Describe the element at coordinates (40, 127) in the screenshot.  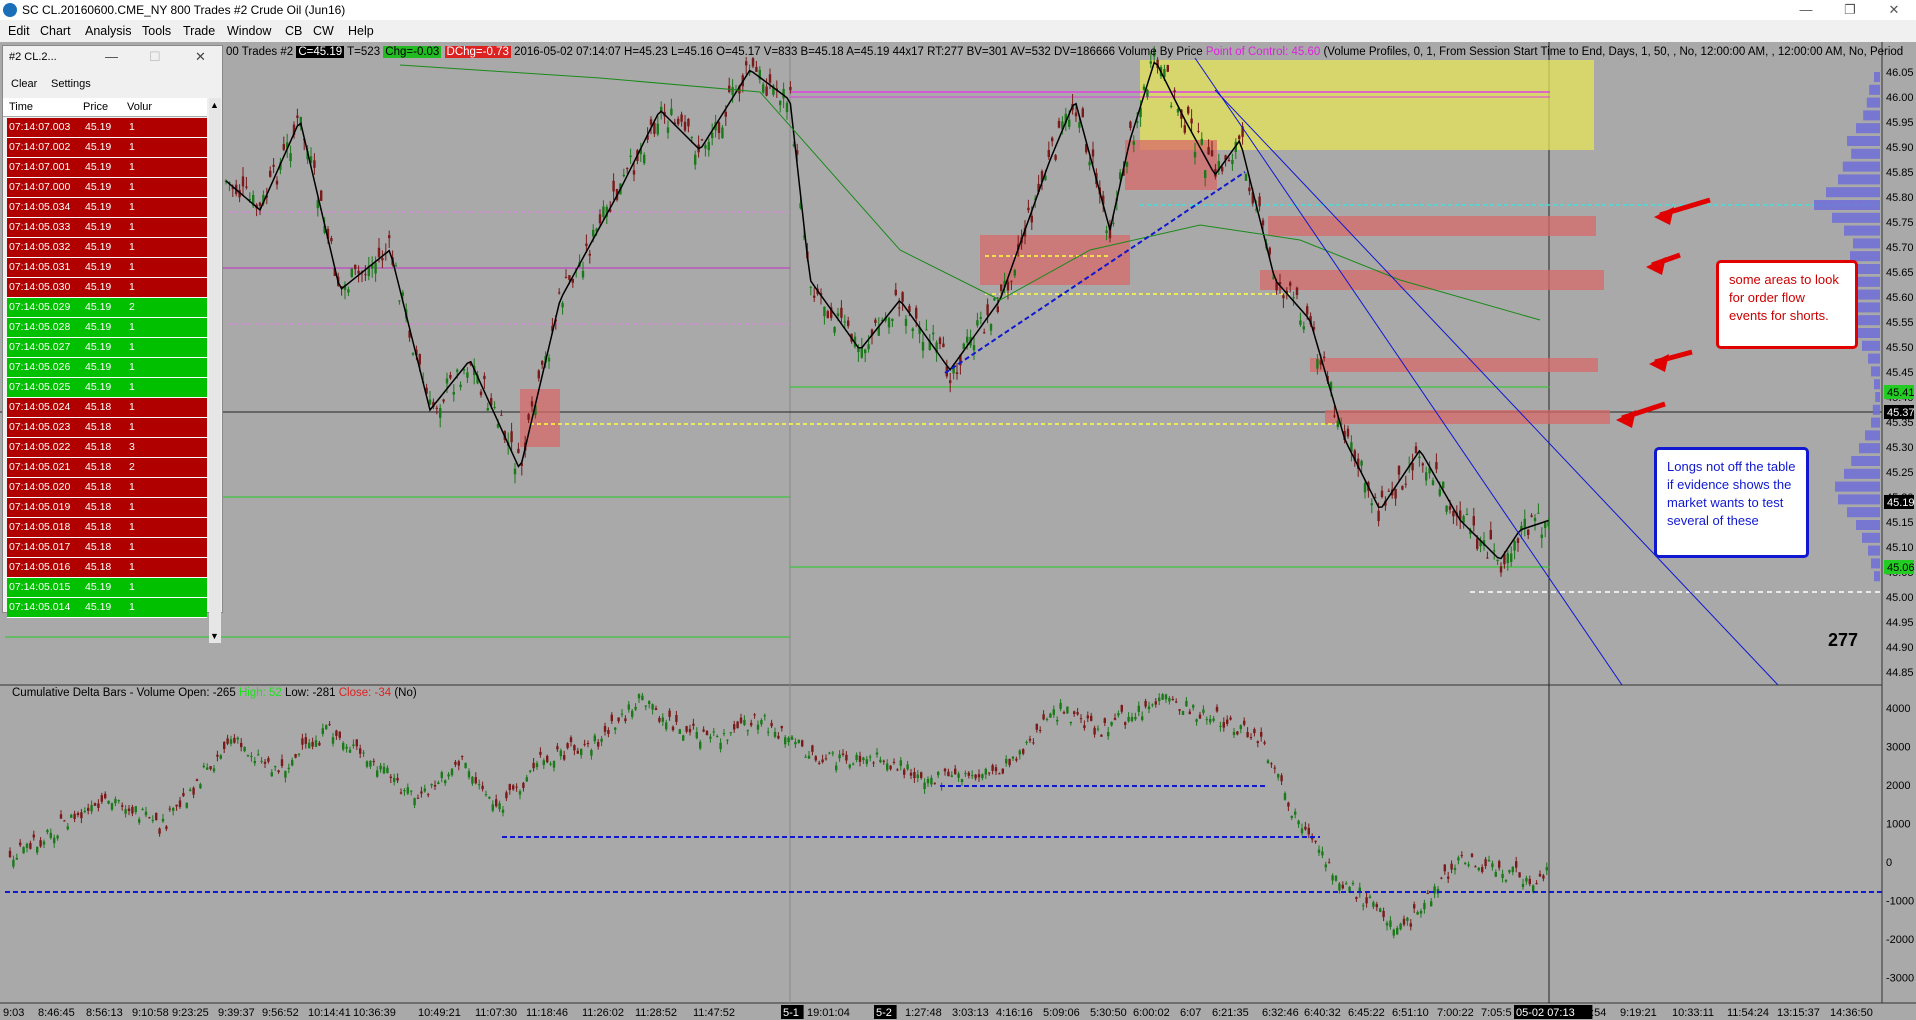
I see `tape-cell-time: 07:14:07.003` at that location.